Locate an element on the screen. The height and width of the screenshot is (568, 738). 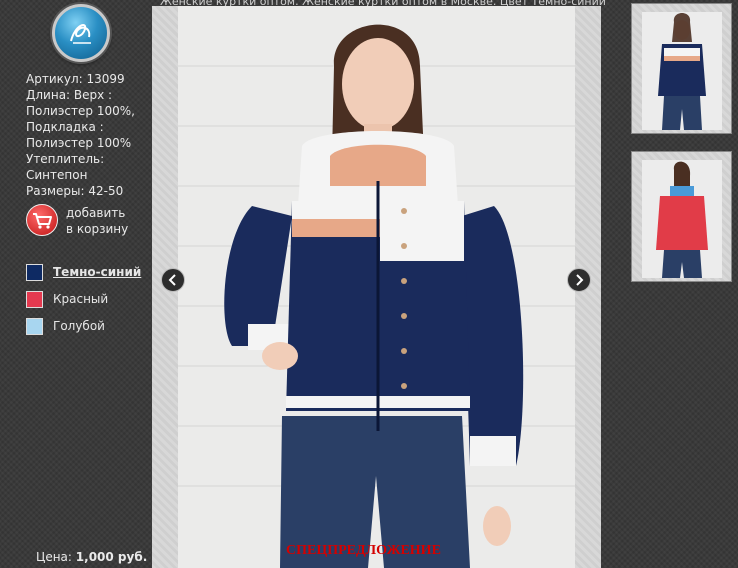
chevron-right-icon is located at coordinates (580, 280).